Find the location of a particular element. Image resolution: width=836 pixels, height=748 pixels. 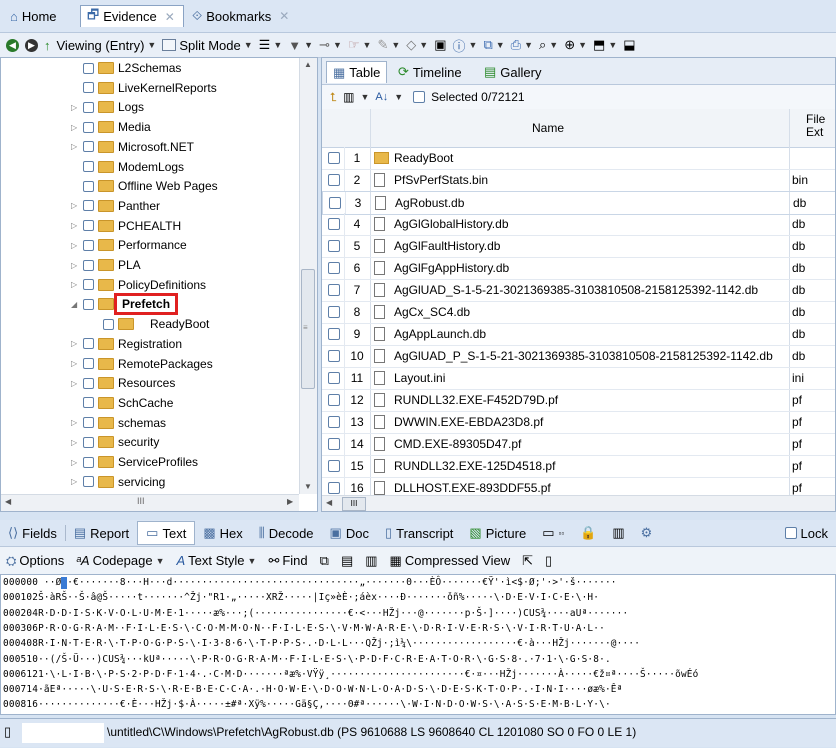

tree-item: ▷ servicing is located at coordinates (118, 482).